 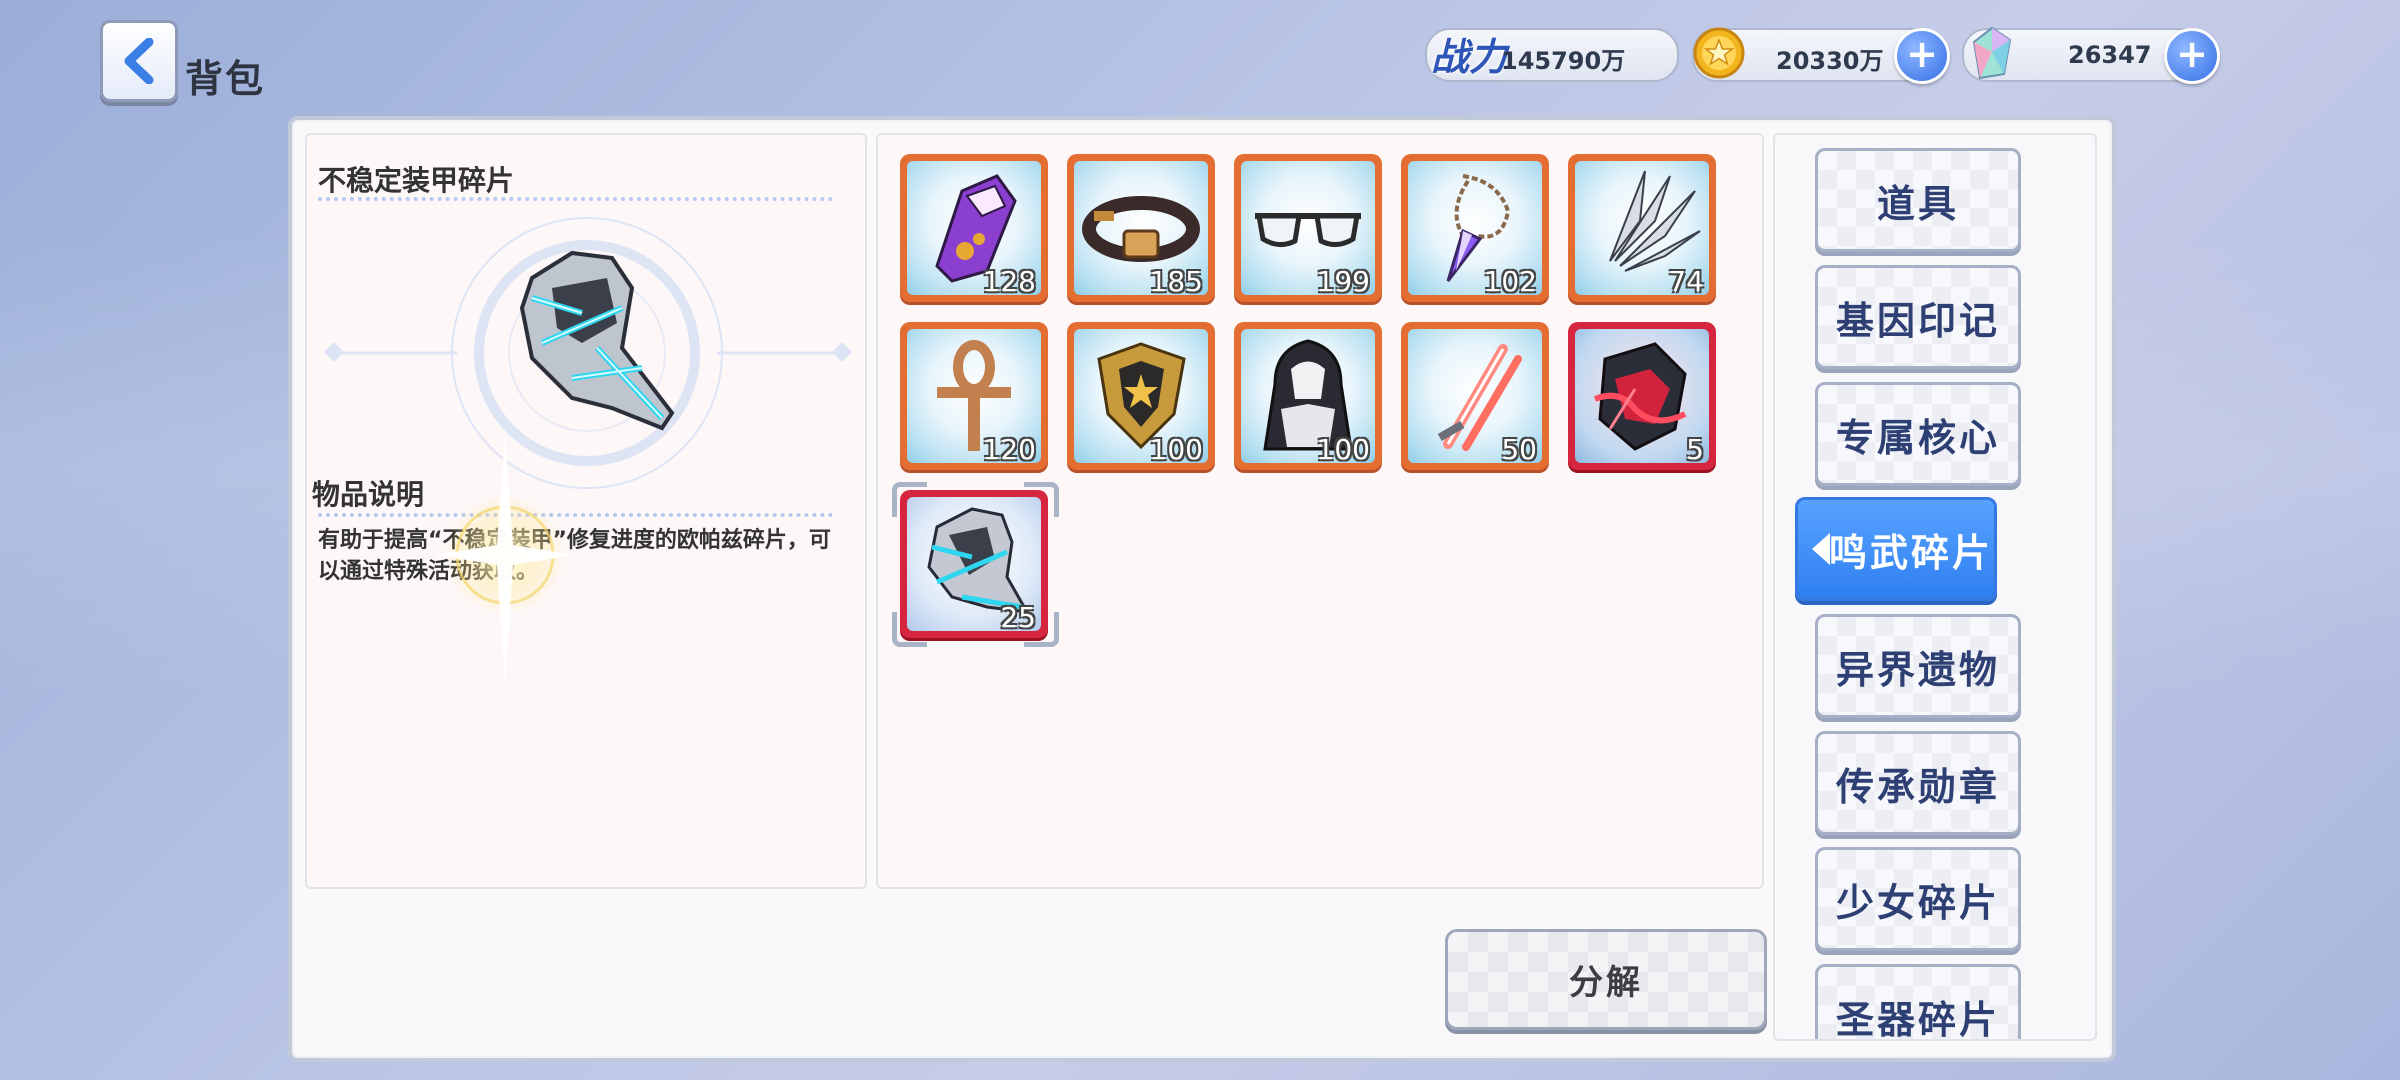 I want to click on tab-otherworld-relics: 异界遗物, so click(x=1918, y=666).